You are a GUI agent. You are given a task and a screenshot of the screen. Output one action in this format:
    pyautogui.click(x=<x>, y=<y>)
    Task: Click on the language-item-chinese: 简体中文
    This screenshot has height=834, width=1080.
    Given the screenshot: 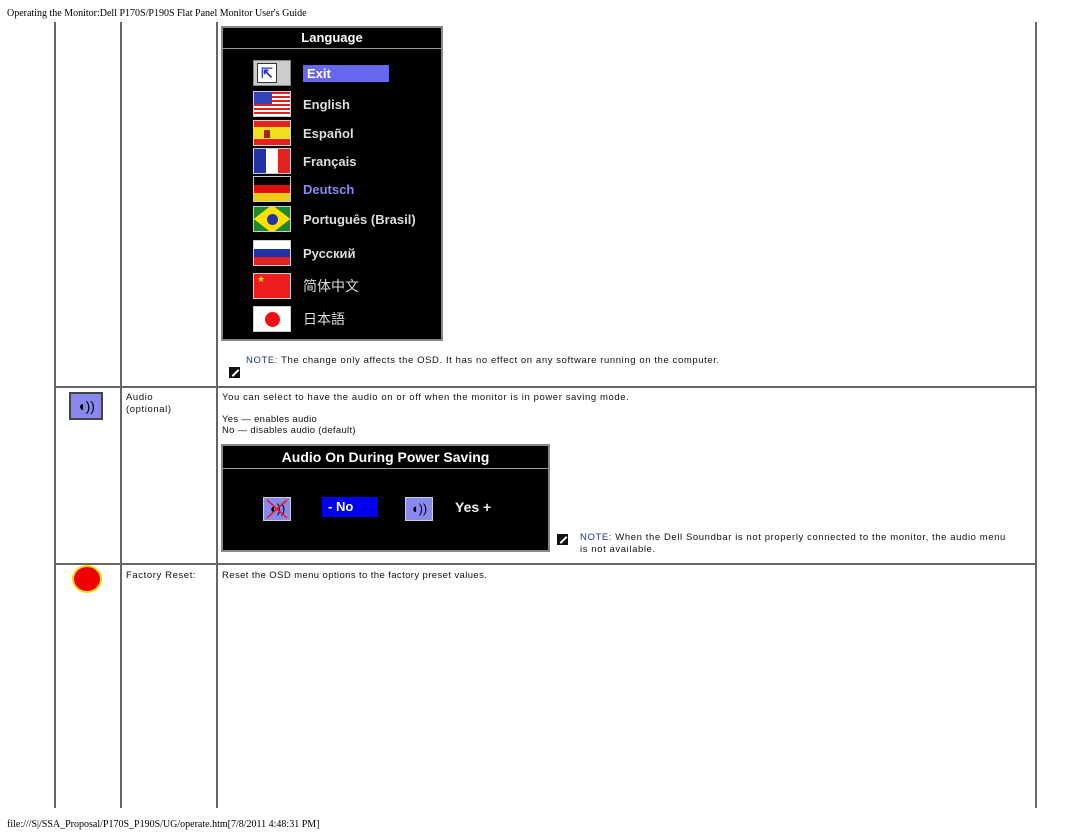 What is the action you would take?
    pyautogui.click(x=306, y=286)
    